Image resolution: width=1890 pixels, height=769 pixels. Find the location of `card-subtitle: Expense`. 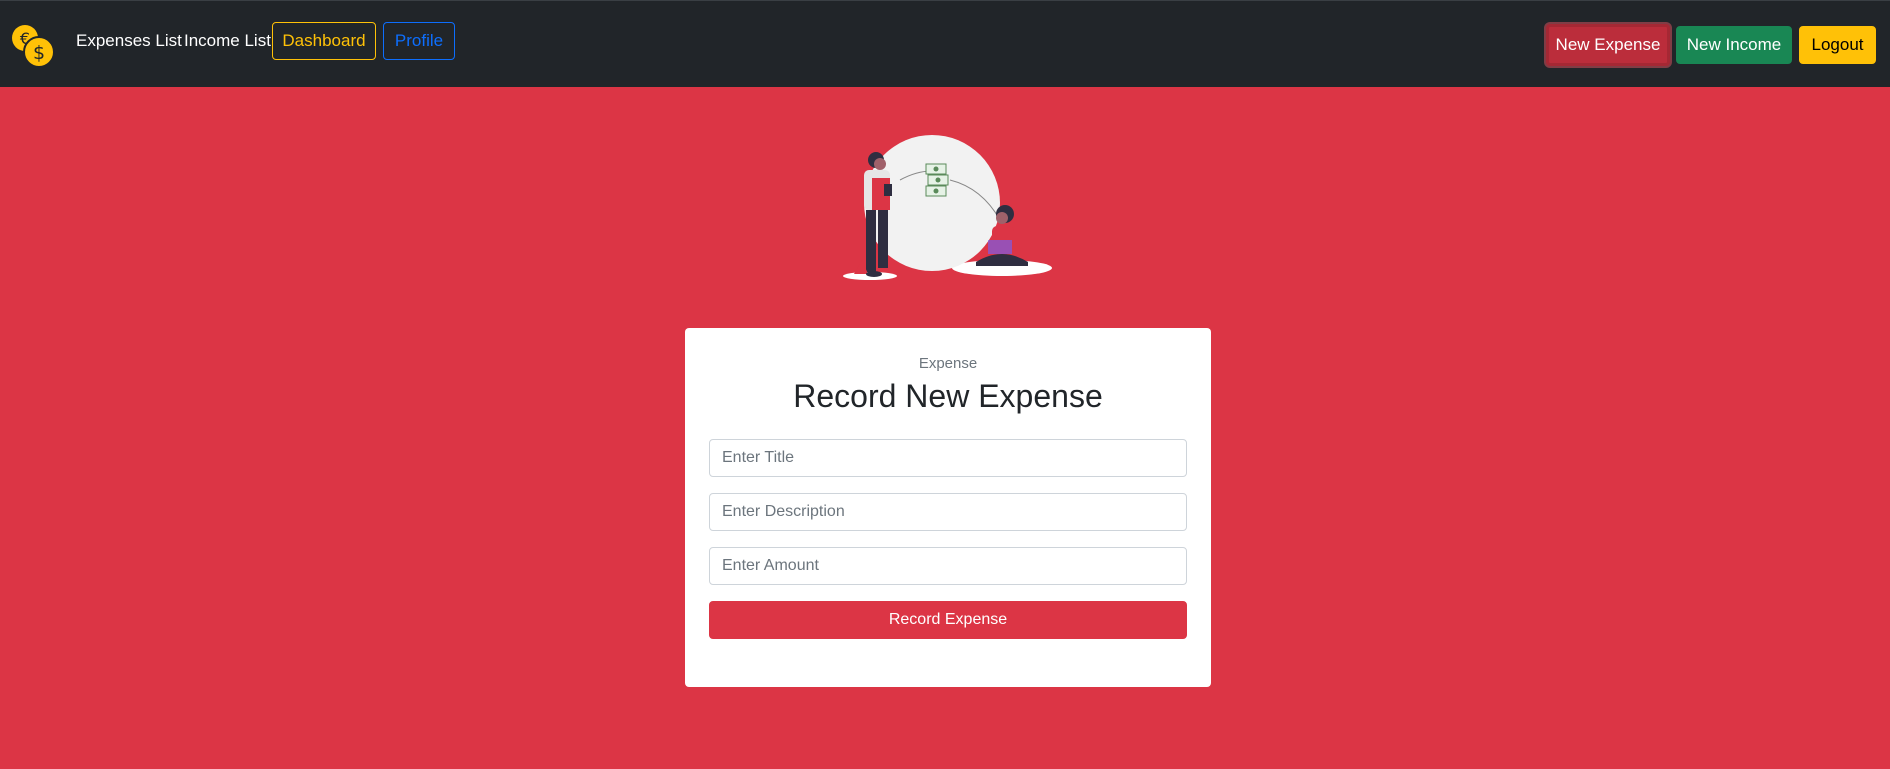

card-subtitle: Expense is located at coordinates (948, 363).